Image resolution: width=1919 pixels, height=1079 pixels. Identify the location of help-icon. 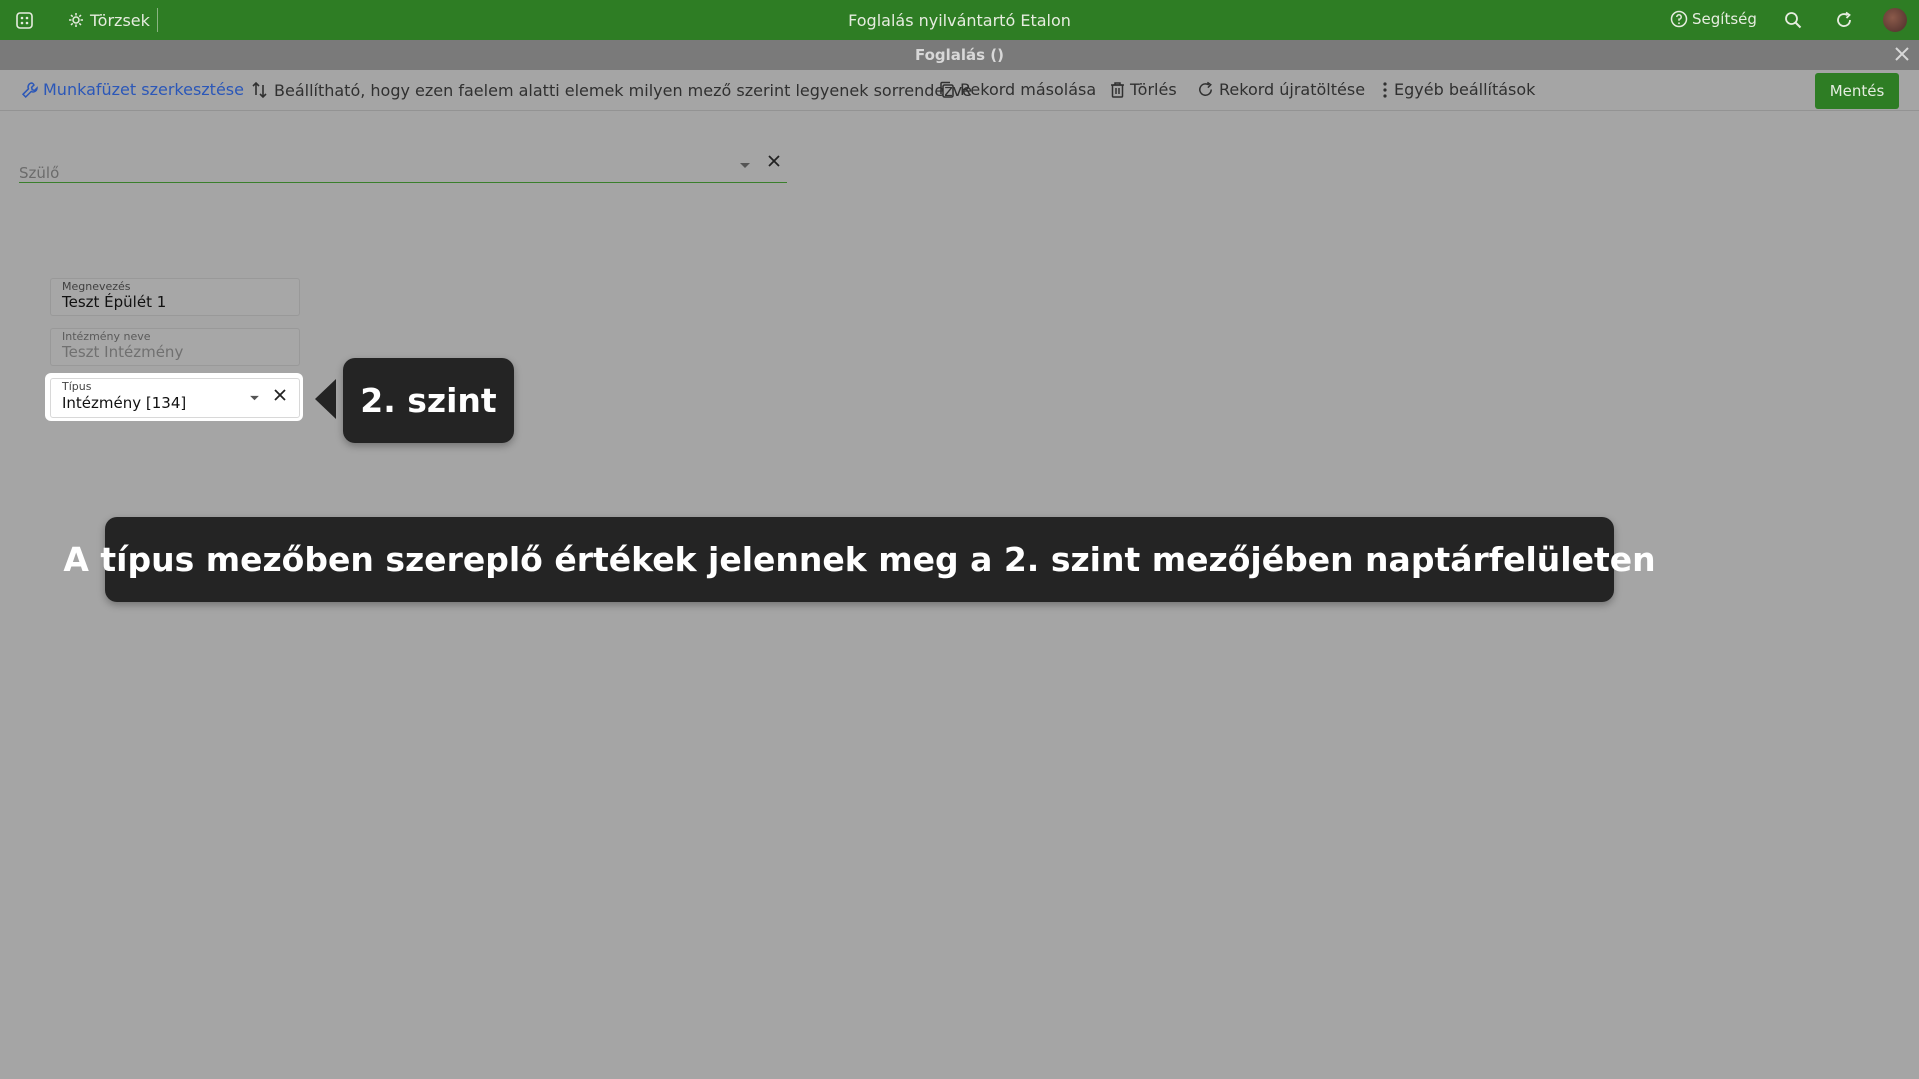
(1679, 19).